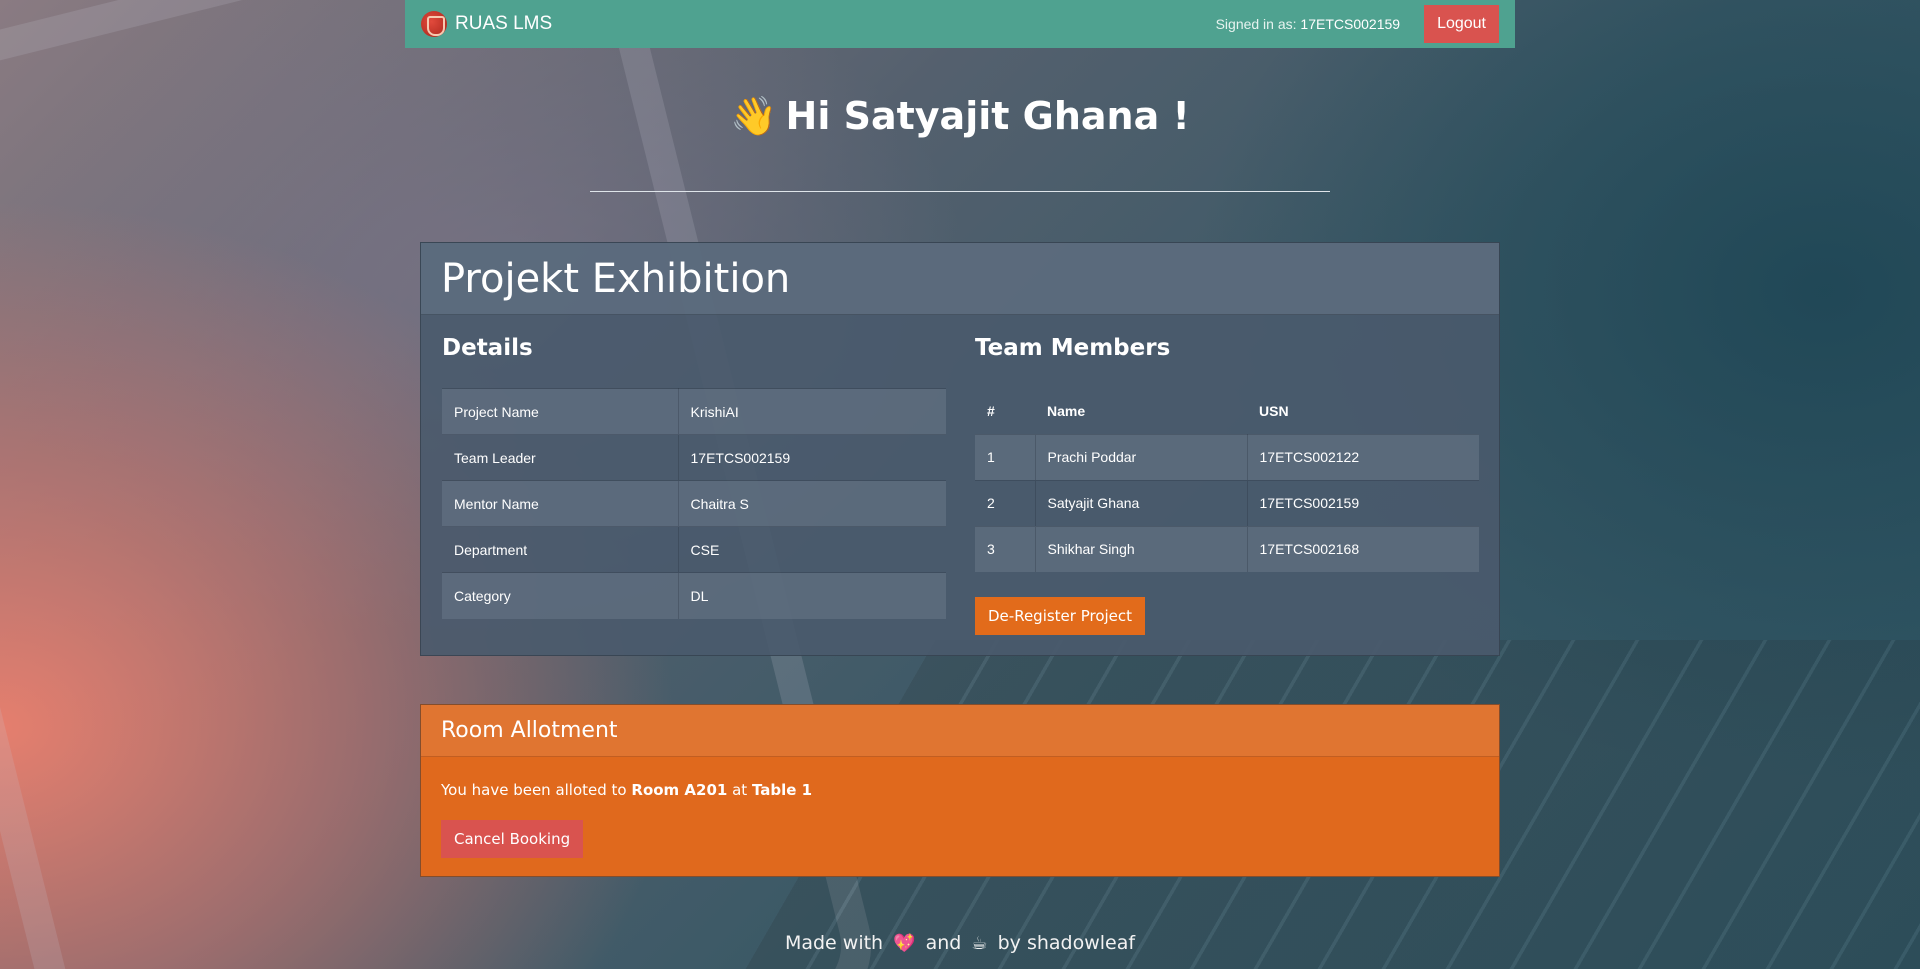  What do you see at coordinates (1141, 456) in the screenshot?
I see `member-name: Prachi Poddar` at bounding box center [1141, 456].